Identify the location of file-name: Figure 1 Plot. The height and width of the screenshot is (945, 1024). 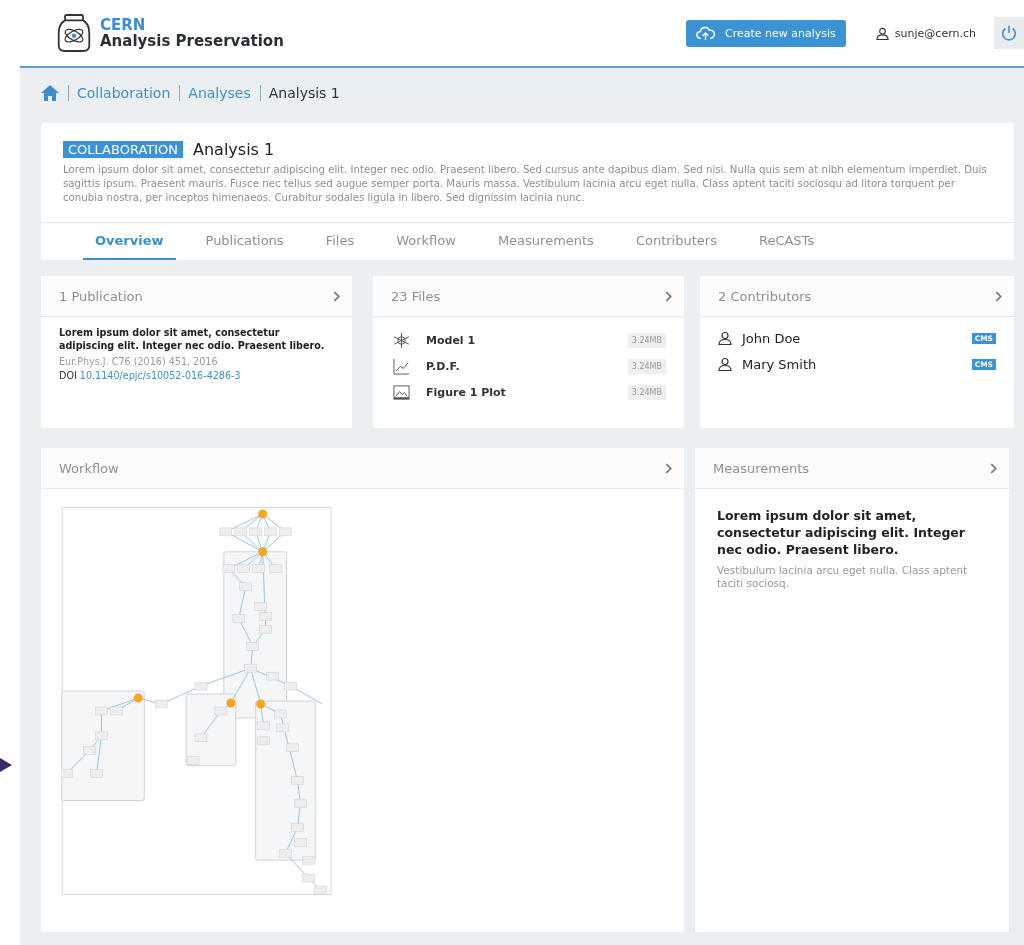
(519, 392).